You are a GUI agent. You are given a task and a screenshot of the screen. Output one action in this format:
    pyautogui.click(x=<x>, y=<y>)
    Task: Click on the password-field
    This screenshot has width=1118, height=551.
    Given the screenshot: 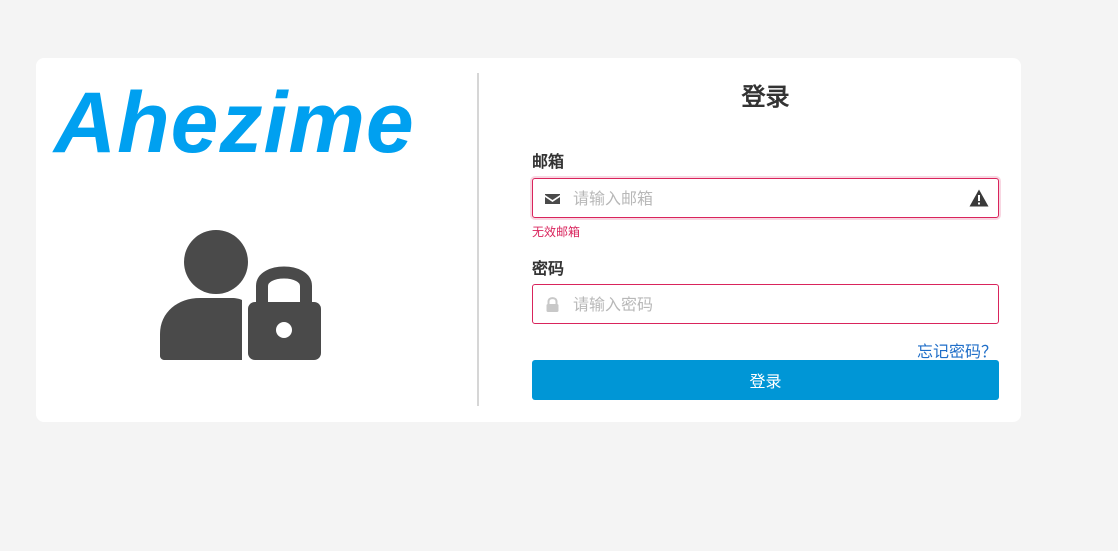 What is the action you would take?
    pyautogui.click(x=765, y=304)
    